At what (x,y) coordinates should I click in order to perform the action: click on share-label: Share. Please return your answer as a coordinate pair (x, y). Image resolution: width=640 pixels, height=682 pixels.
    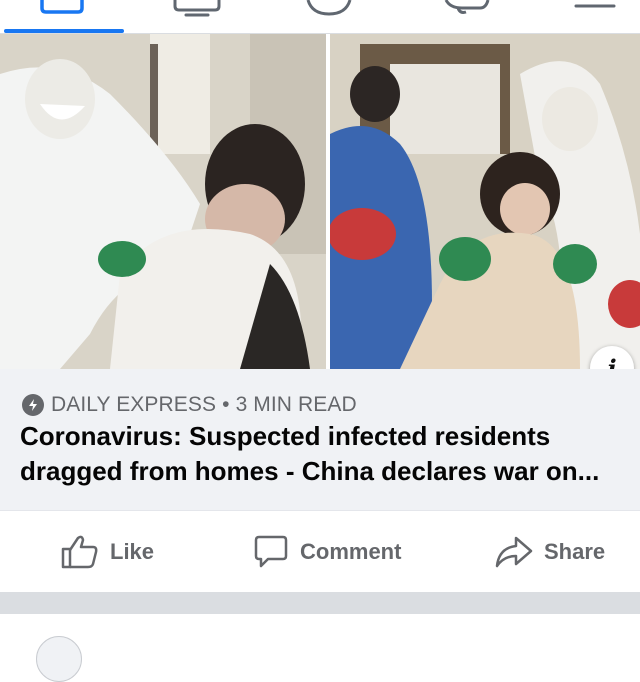
    Looking at the image, I should click on (575, 551).